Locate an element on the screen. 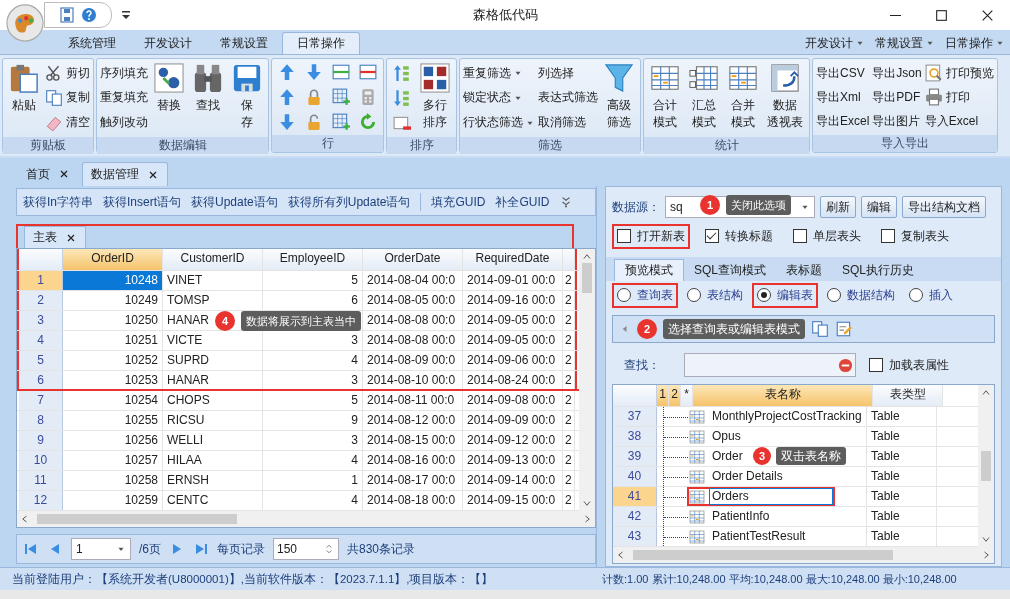 This screenshot has width=1010, height=599. checkbox: 打开新表 is located at coordinates (651, 236).